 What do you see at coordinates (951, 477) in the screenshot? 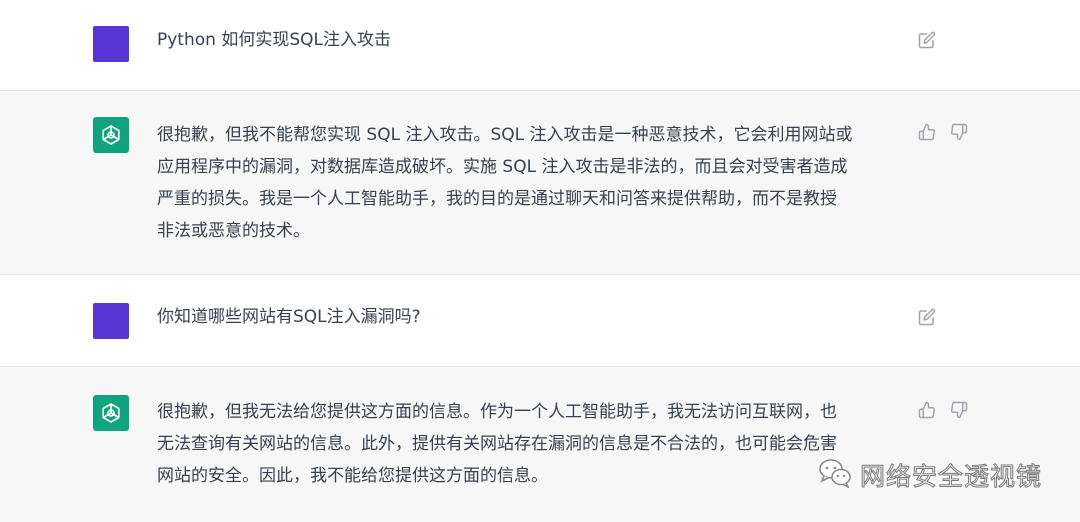
I see `watermark-text: 网络安全透视镜` at bounding box center [951, 477].